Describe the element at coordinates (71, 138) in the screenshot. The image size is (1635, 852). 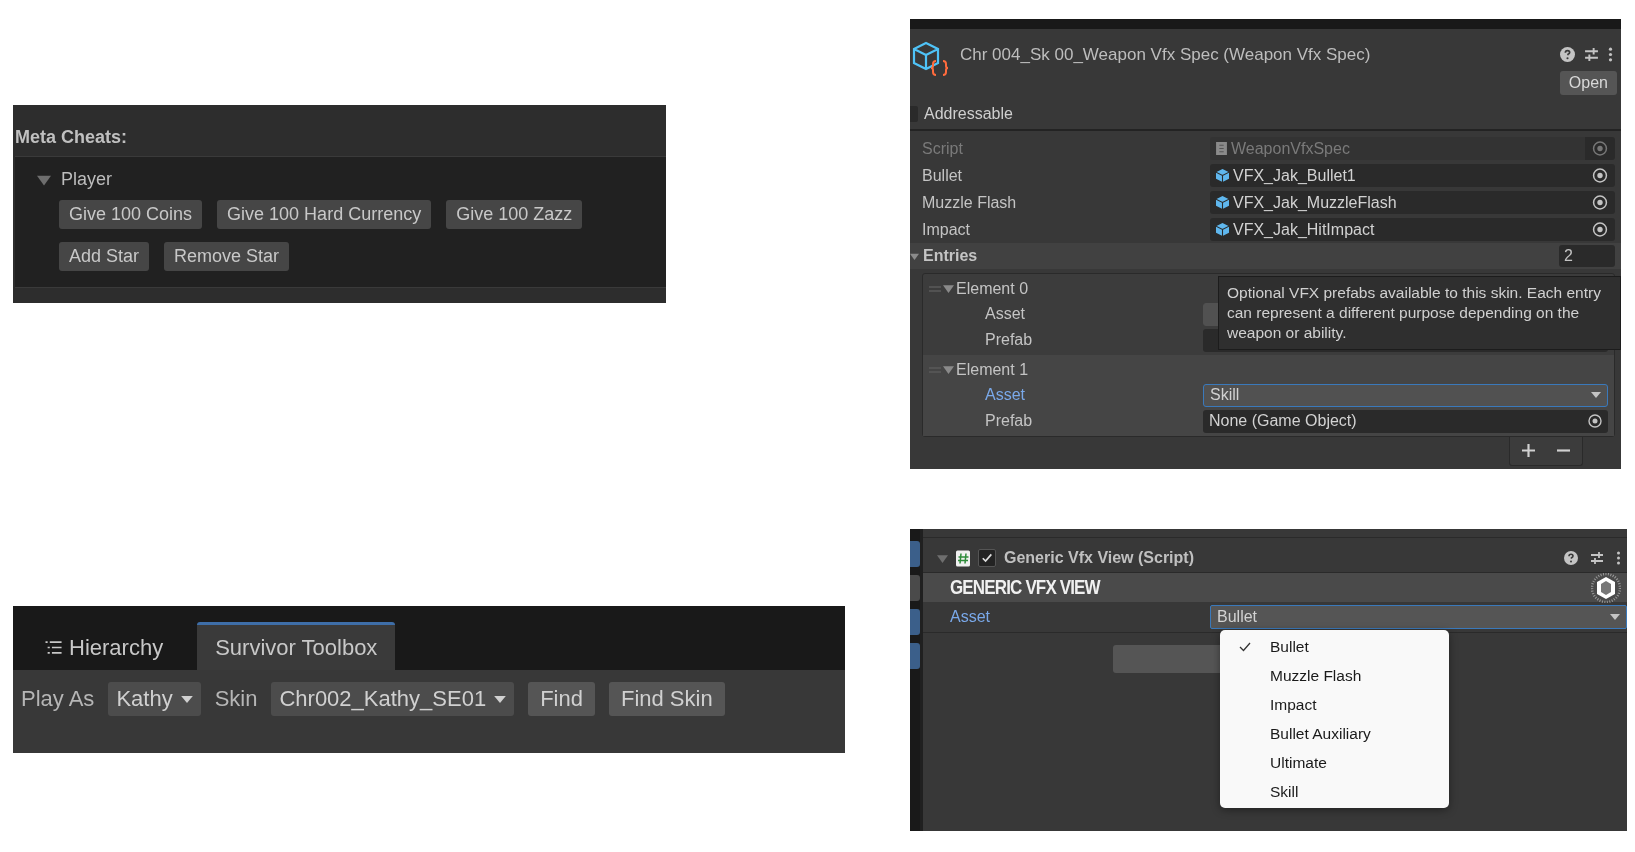
I see `section-title: Meta Cheats:` at that location.